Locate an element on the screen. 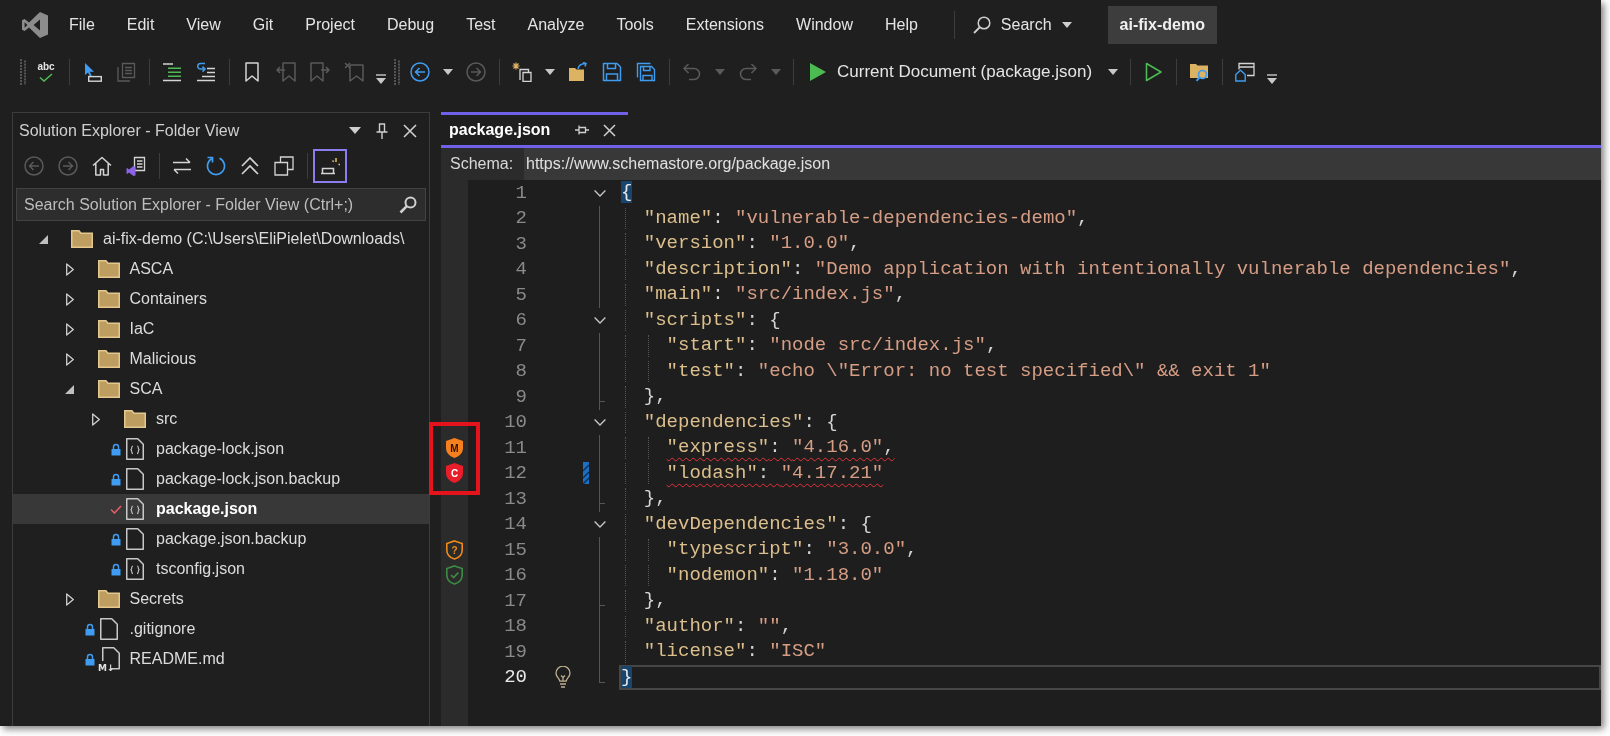 This screenshot has height=736, width=1610. play-outline-icon is located at coordinates (1153, 72).